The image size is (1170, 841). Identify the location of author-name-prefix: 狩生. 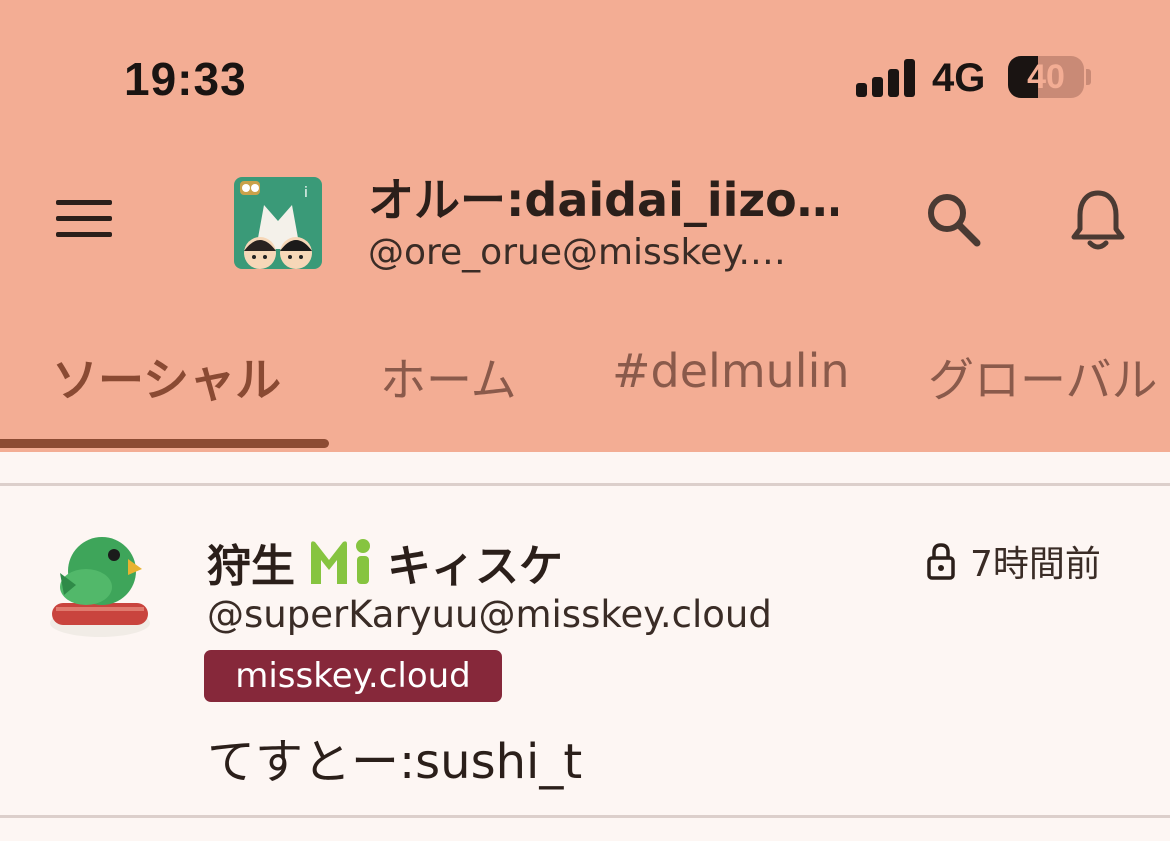
(251, 566).